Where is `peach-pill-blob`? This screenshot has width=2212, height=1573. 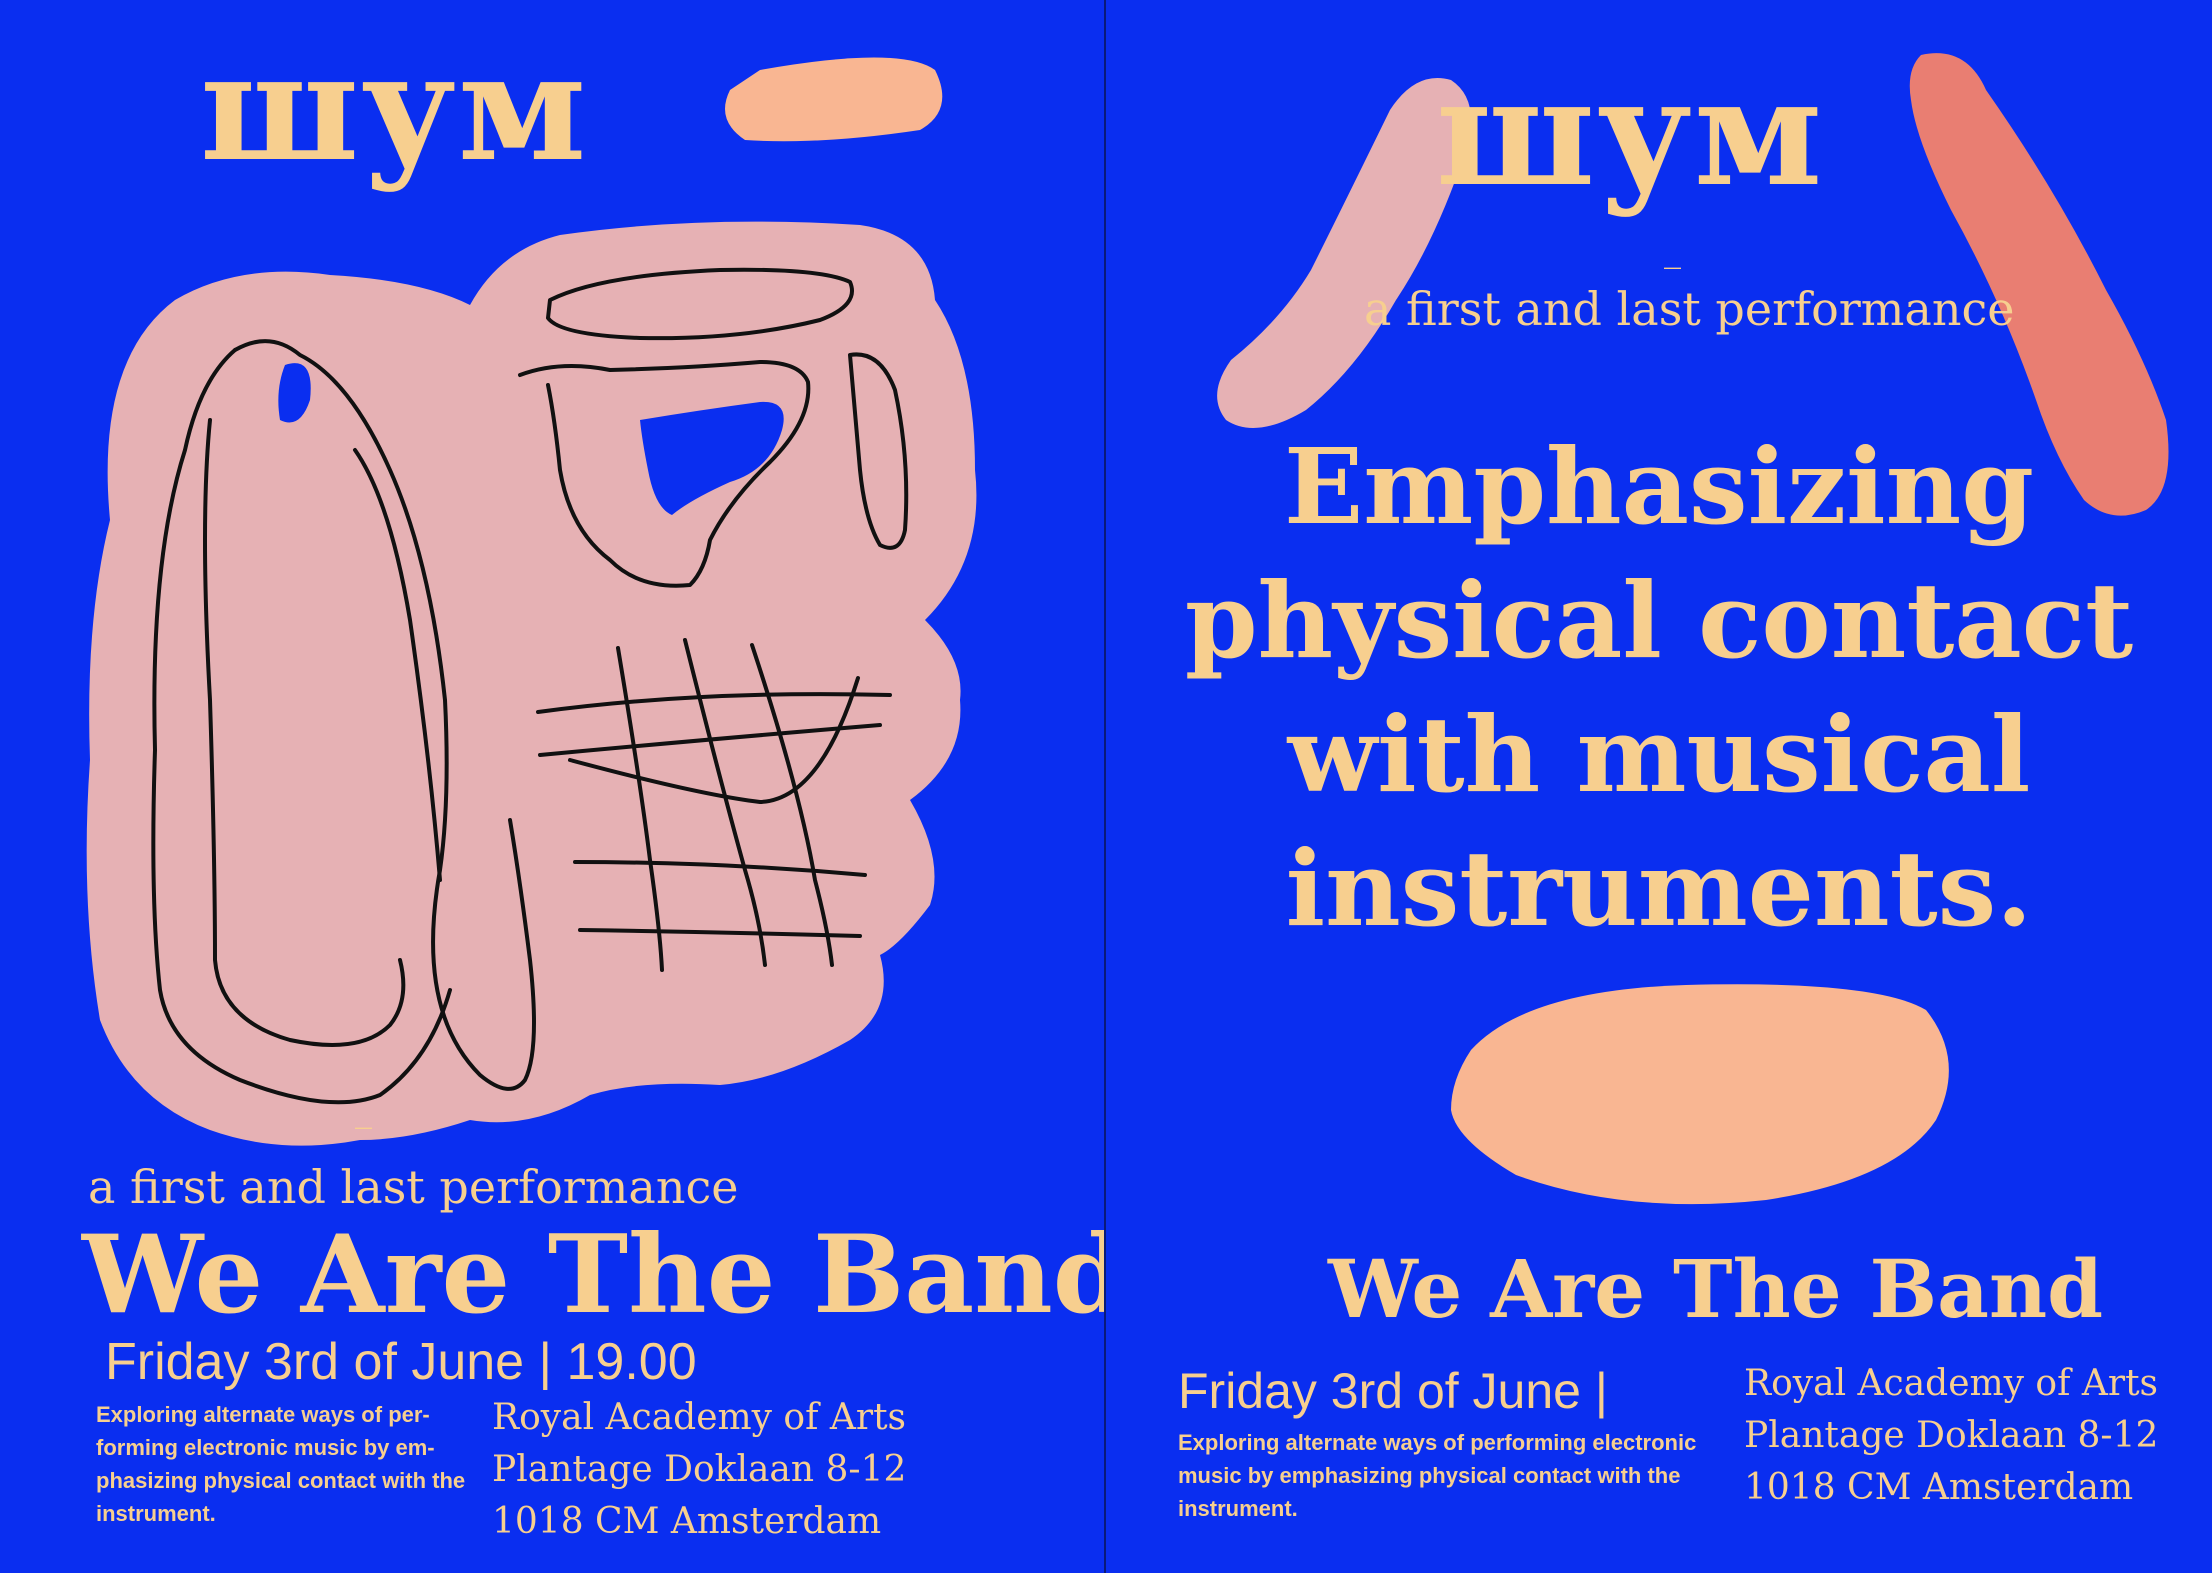 peach-pill-blob is located at coordinates (834, 99).